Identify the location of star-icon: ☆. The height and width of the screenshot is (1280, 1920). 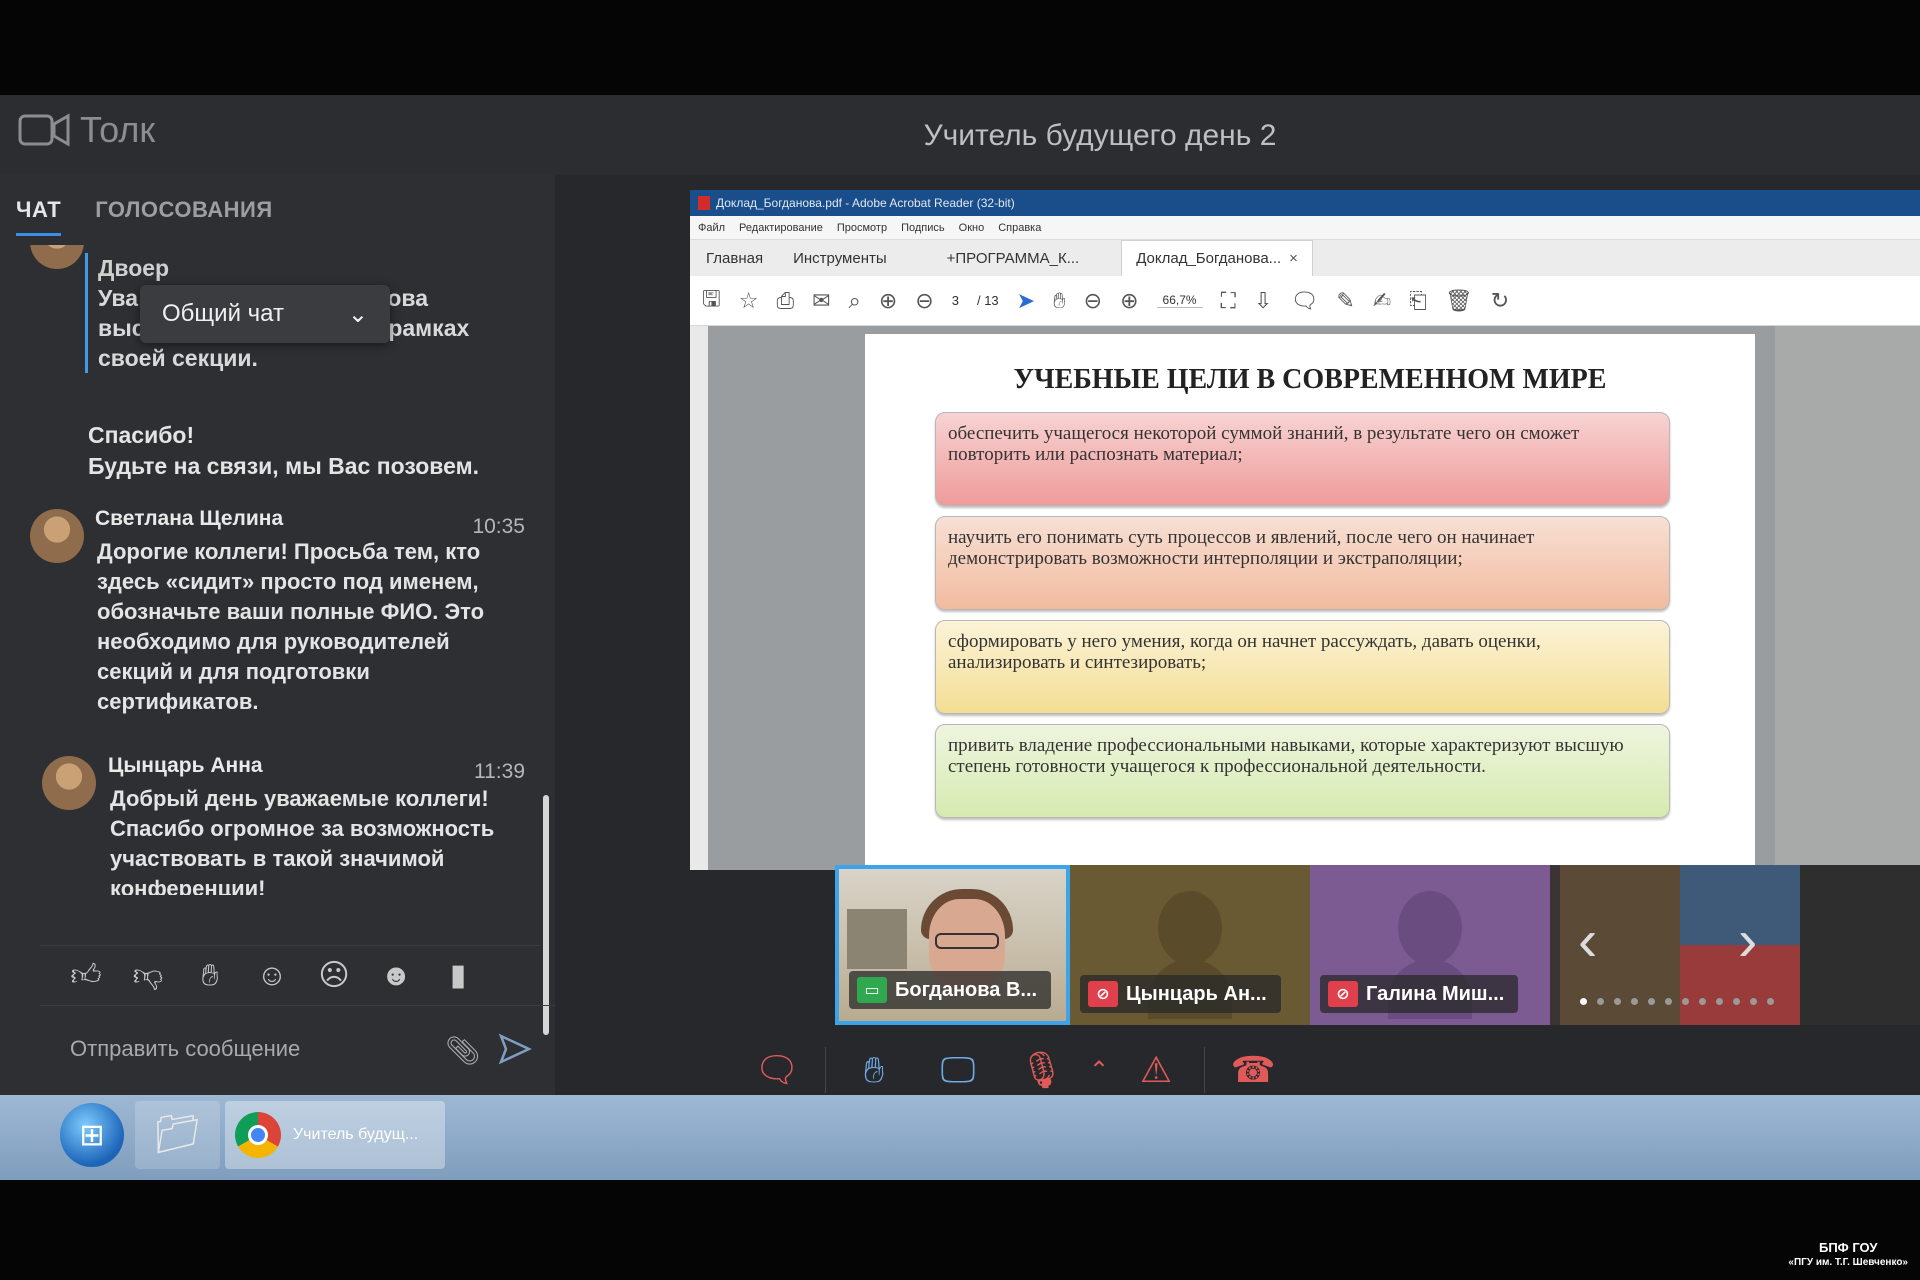
(749, 301).